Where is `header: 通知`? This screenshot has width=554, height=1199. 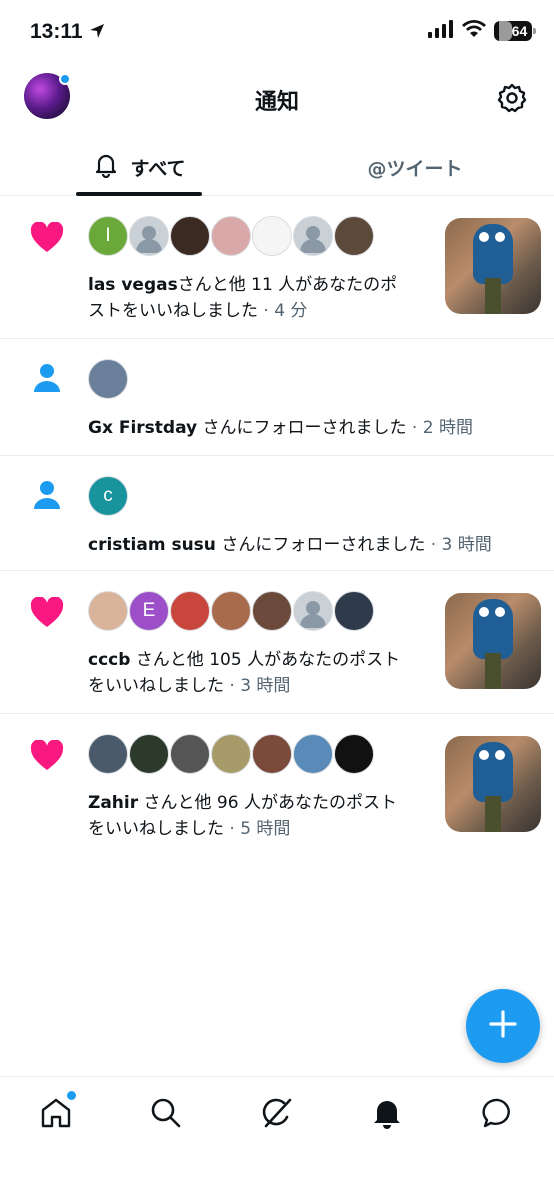 header: 通知 is located at coordinates (277, 98).